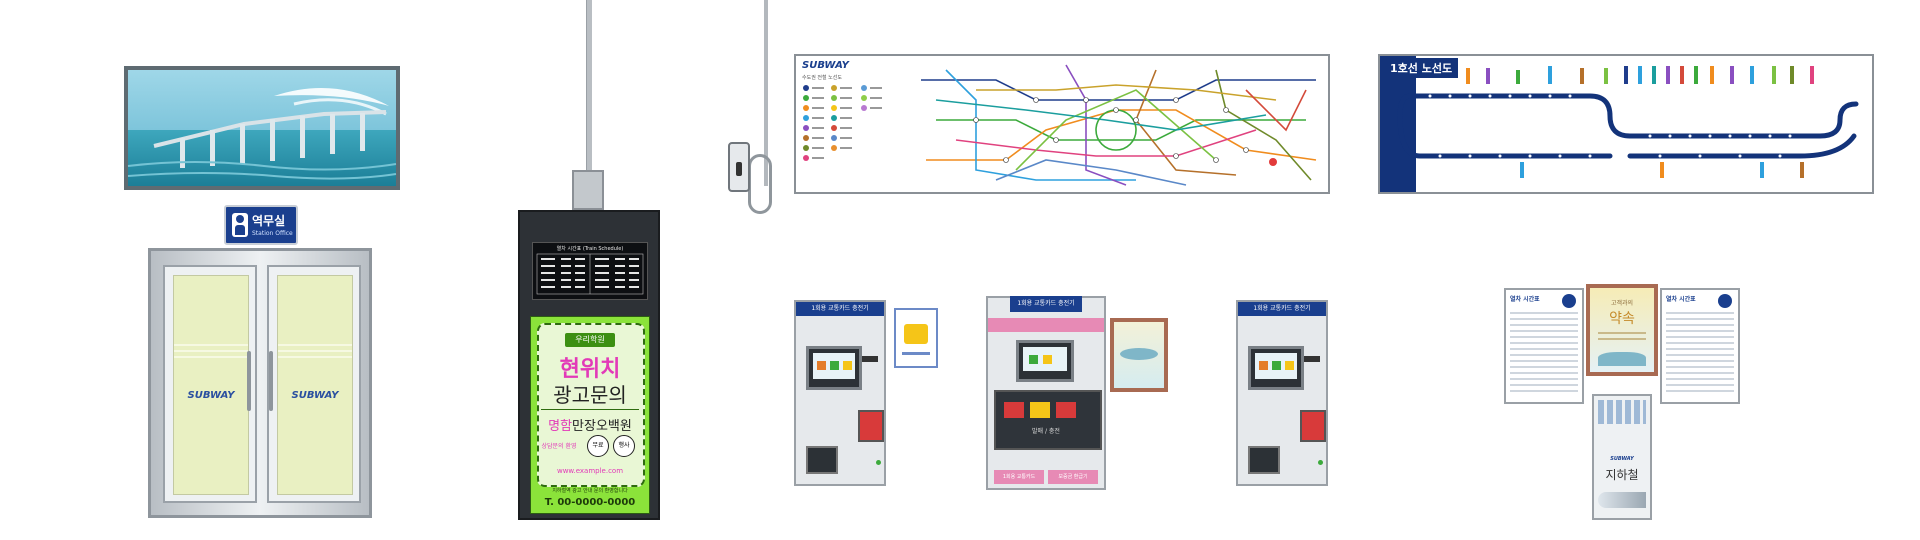 This screenshot has width=1920, height=540. I want to click on kiosk-center-screen, so click(1045, 361).